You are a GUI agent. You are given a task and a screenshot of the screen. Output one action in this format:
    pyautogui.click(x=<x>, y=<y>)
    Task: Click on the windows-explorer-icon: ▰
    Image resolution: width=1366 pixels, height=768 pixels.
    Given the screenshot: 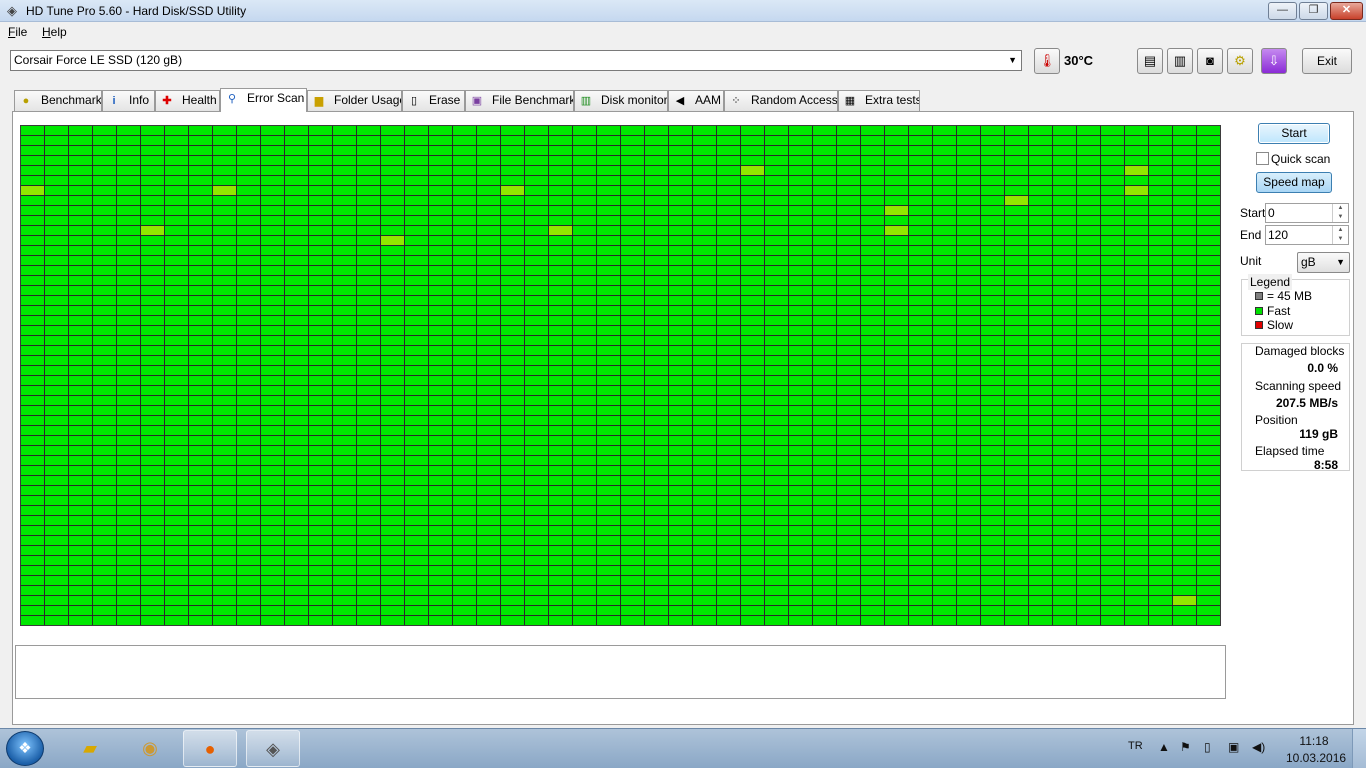 What is the action you would take?
    pyautogui.click(x=90, y=748)
    